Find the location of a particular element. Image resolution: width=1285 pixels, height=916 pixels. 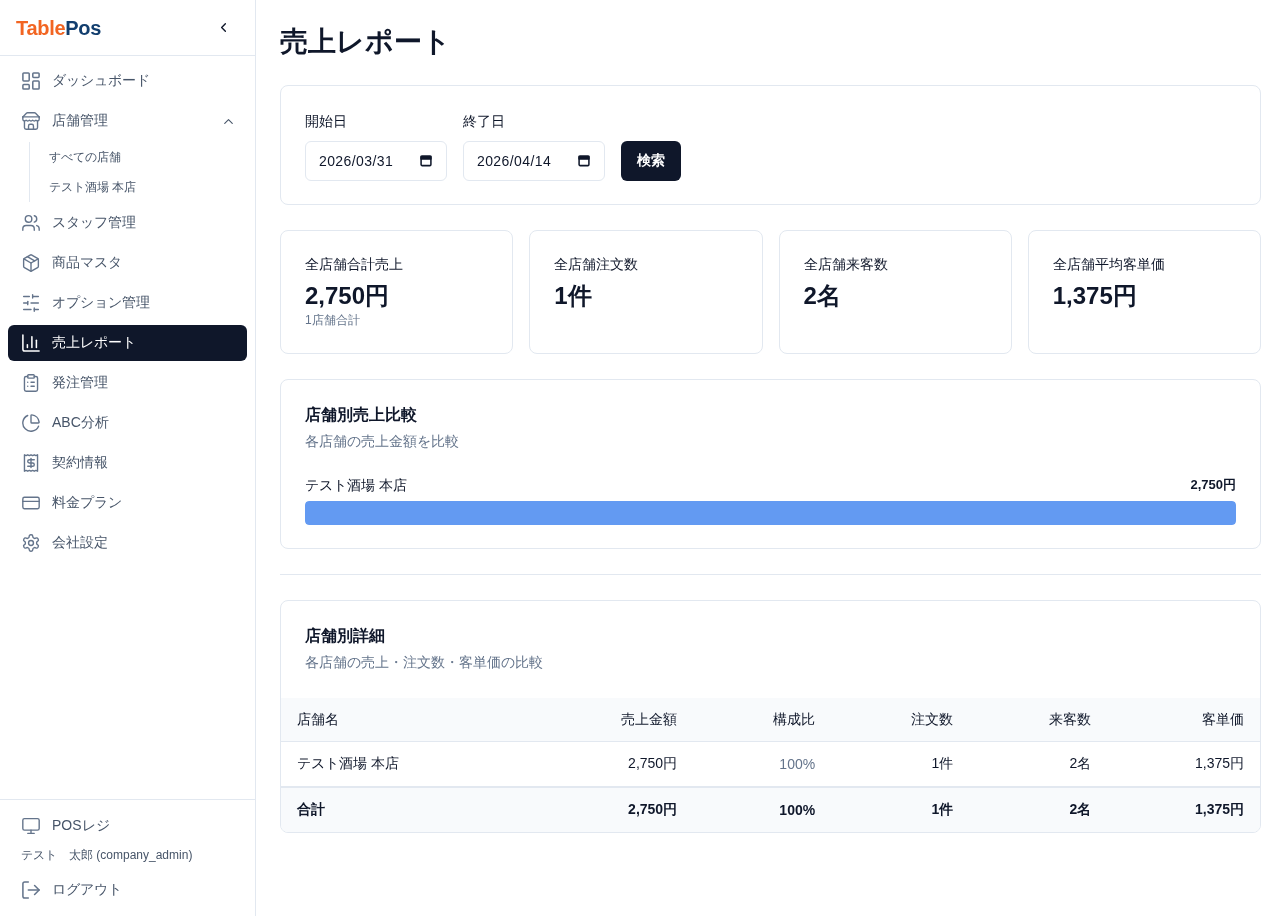

stat-label: 全店舗平均客単価 is located at coordinates (1108, 264).